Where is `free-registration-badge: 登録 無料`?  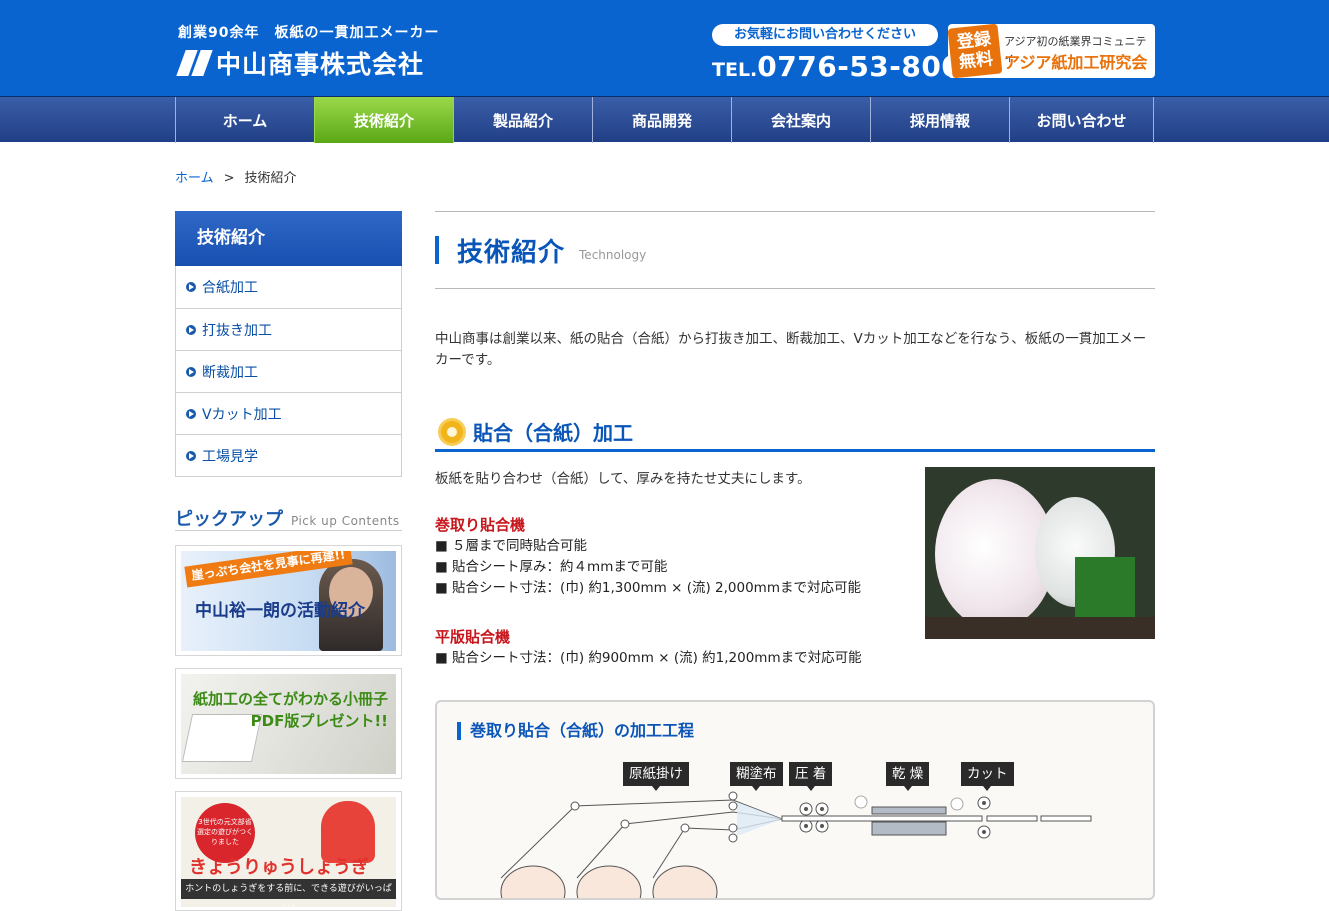
free-registration-badge: 登録 無料 is located at coordinates (975, 51).